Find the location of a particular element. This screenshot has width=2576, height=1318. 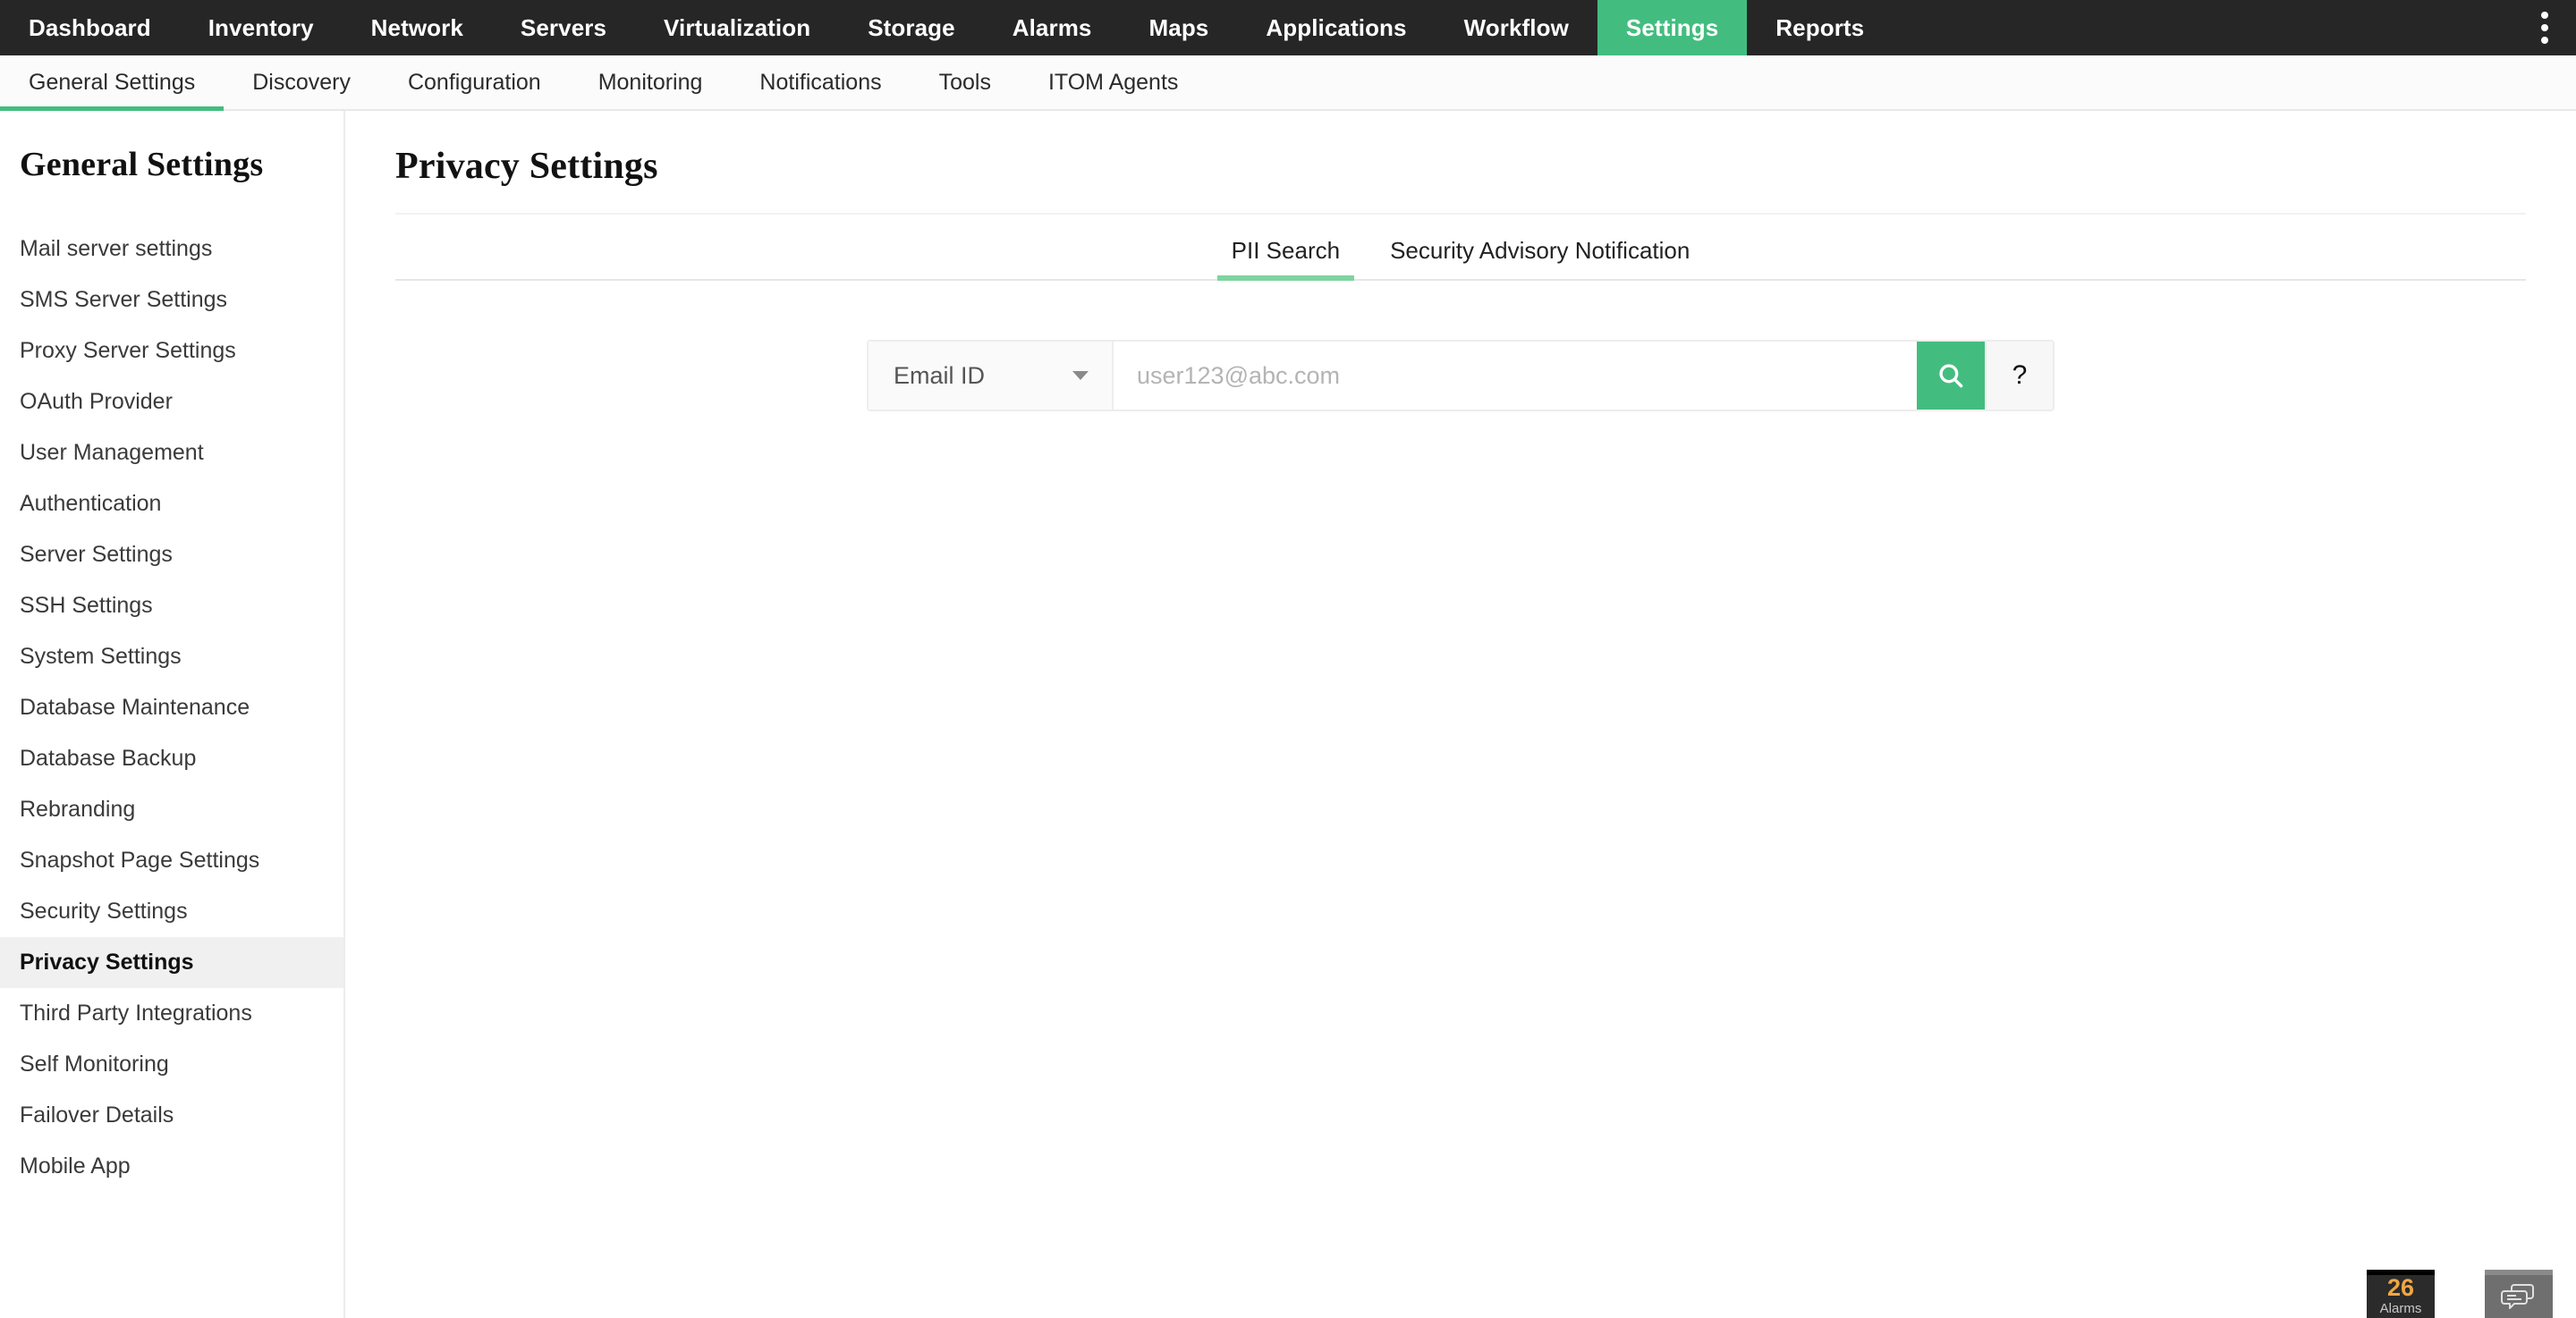

topnav-item-virtualization: Virtualization is located at coordinates (737, 28).